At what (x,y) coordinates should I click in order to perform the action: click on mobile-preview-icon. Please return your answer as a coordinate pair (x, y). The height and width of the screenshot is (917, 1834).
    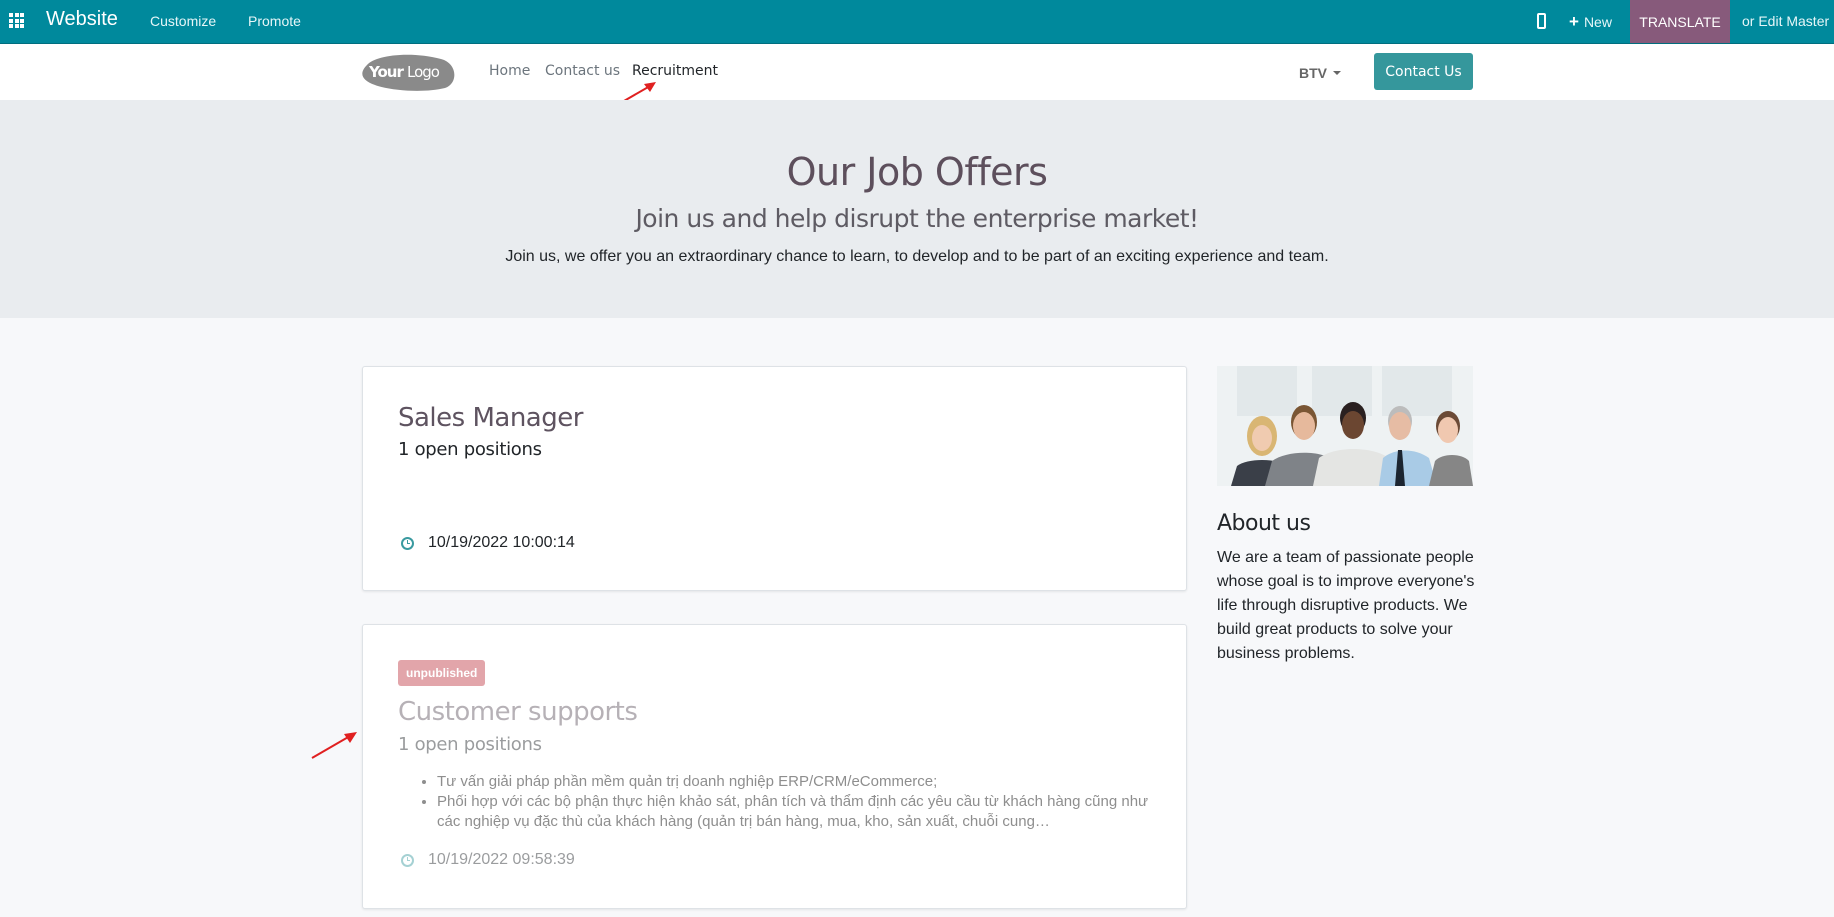
    Looking at the image, I should click on (1541, 21).